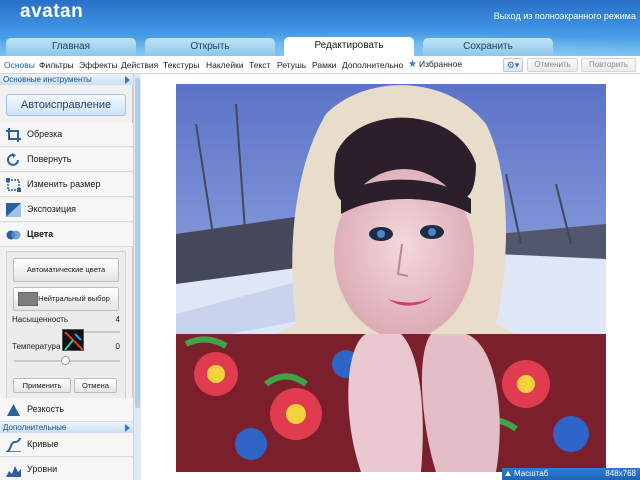  What do you see at coordinates (552, 65) in the screenshot?
I see `undo-button: Отменить` at bounding box center [552, 65].